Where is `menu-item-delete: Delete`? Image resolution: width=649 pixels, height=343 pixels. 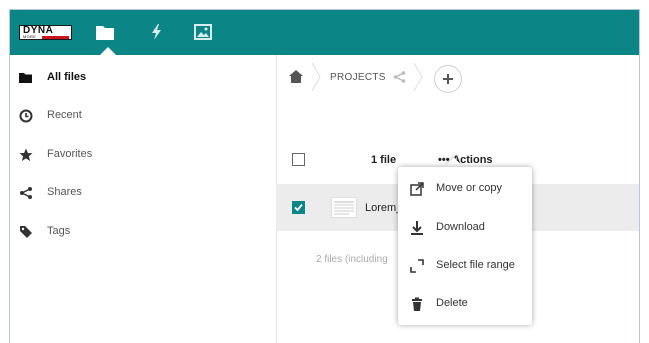
menu-item-delete: Delete is located at coordinates (465, 304).